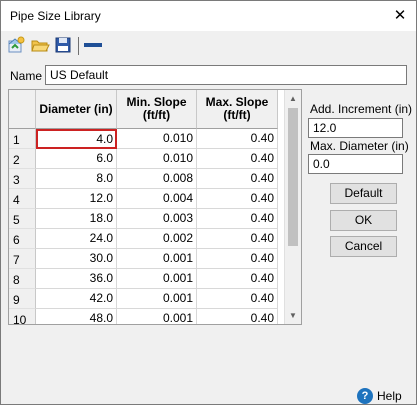 The height and width of the screenshot is (405, 417). Describe the element at coordinates (22, 239) in the screenshot. I see `row-number: 6` at that location.